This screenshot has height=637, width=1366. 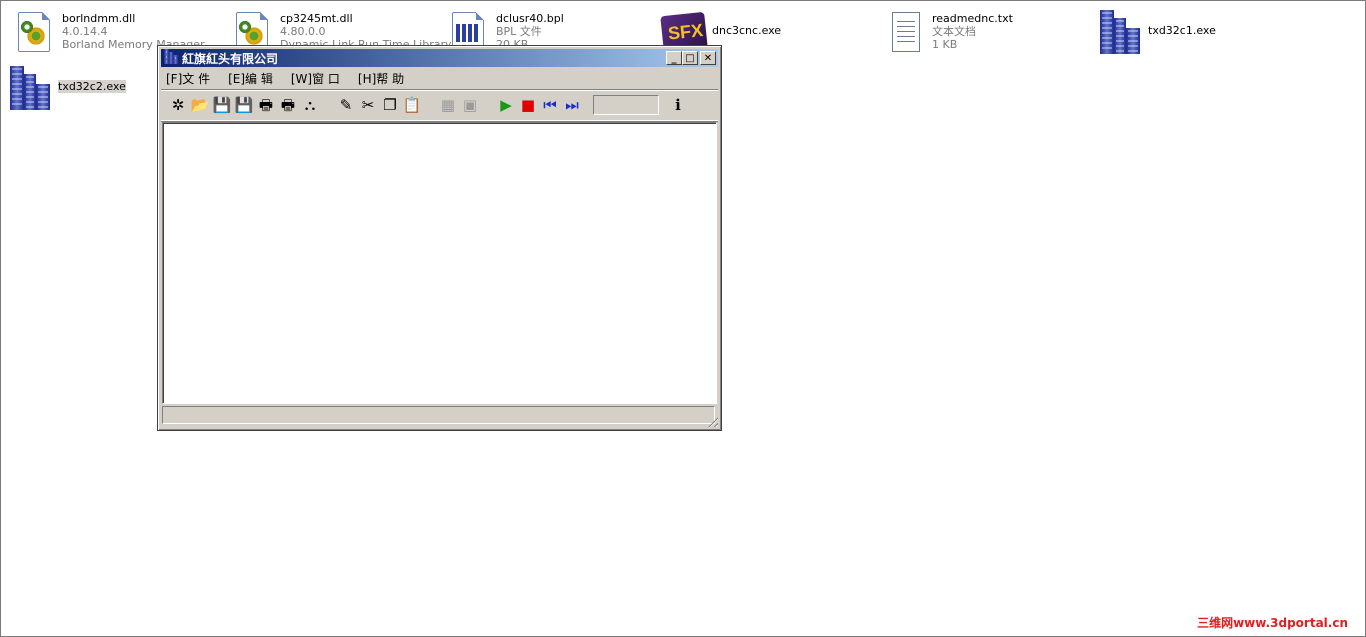 What do you see at coordinates (439, 58) in the screenshot?
I see `title-bar: 紅旗紅头有限公司 _ □ ✕` at bounding box center [439, 58].